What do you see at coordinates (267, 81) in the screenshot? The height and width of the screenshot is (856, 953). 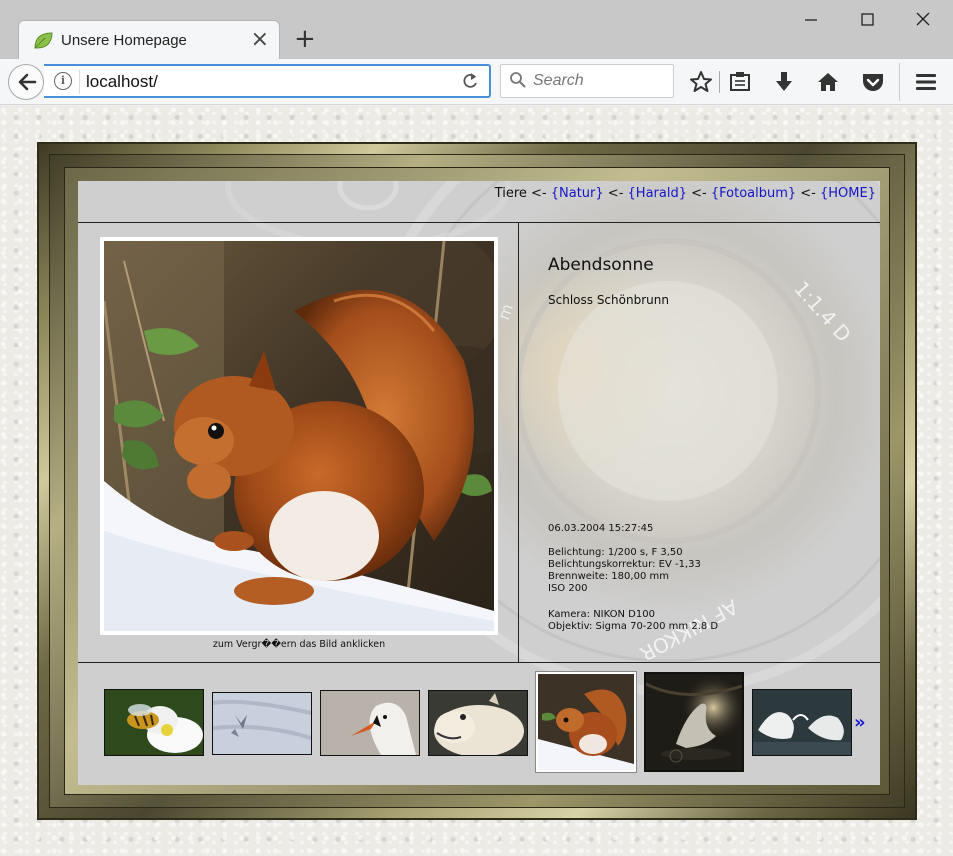 I see `url-bar: i localhost/` at bounding box center [267, 81].